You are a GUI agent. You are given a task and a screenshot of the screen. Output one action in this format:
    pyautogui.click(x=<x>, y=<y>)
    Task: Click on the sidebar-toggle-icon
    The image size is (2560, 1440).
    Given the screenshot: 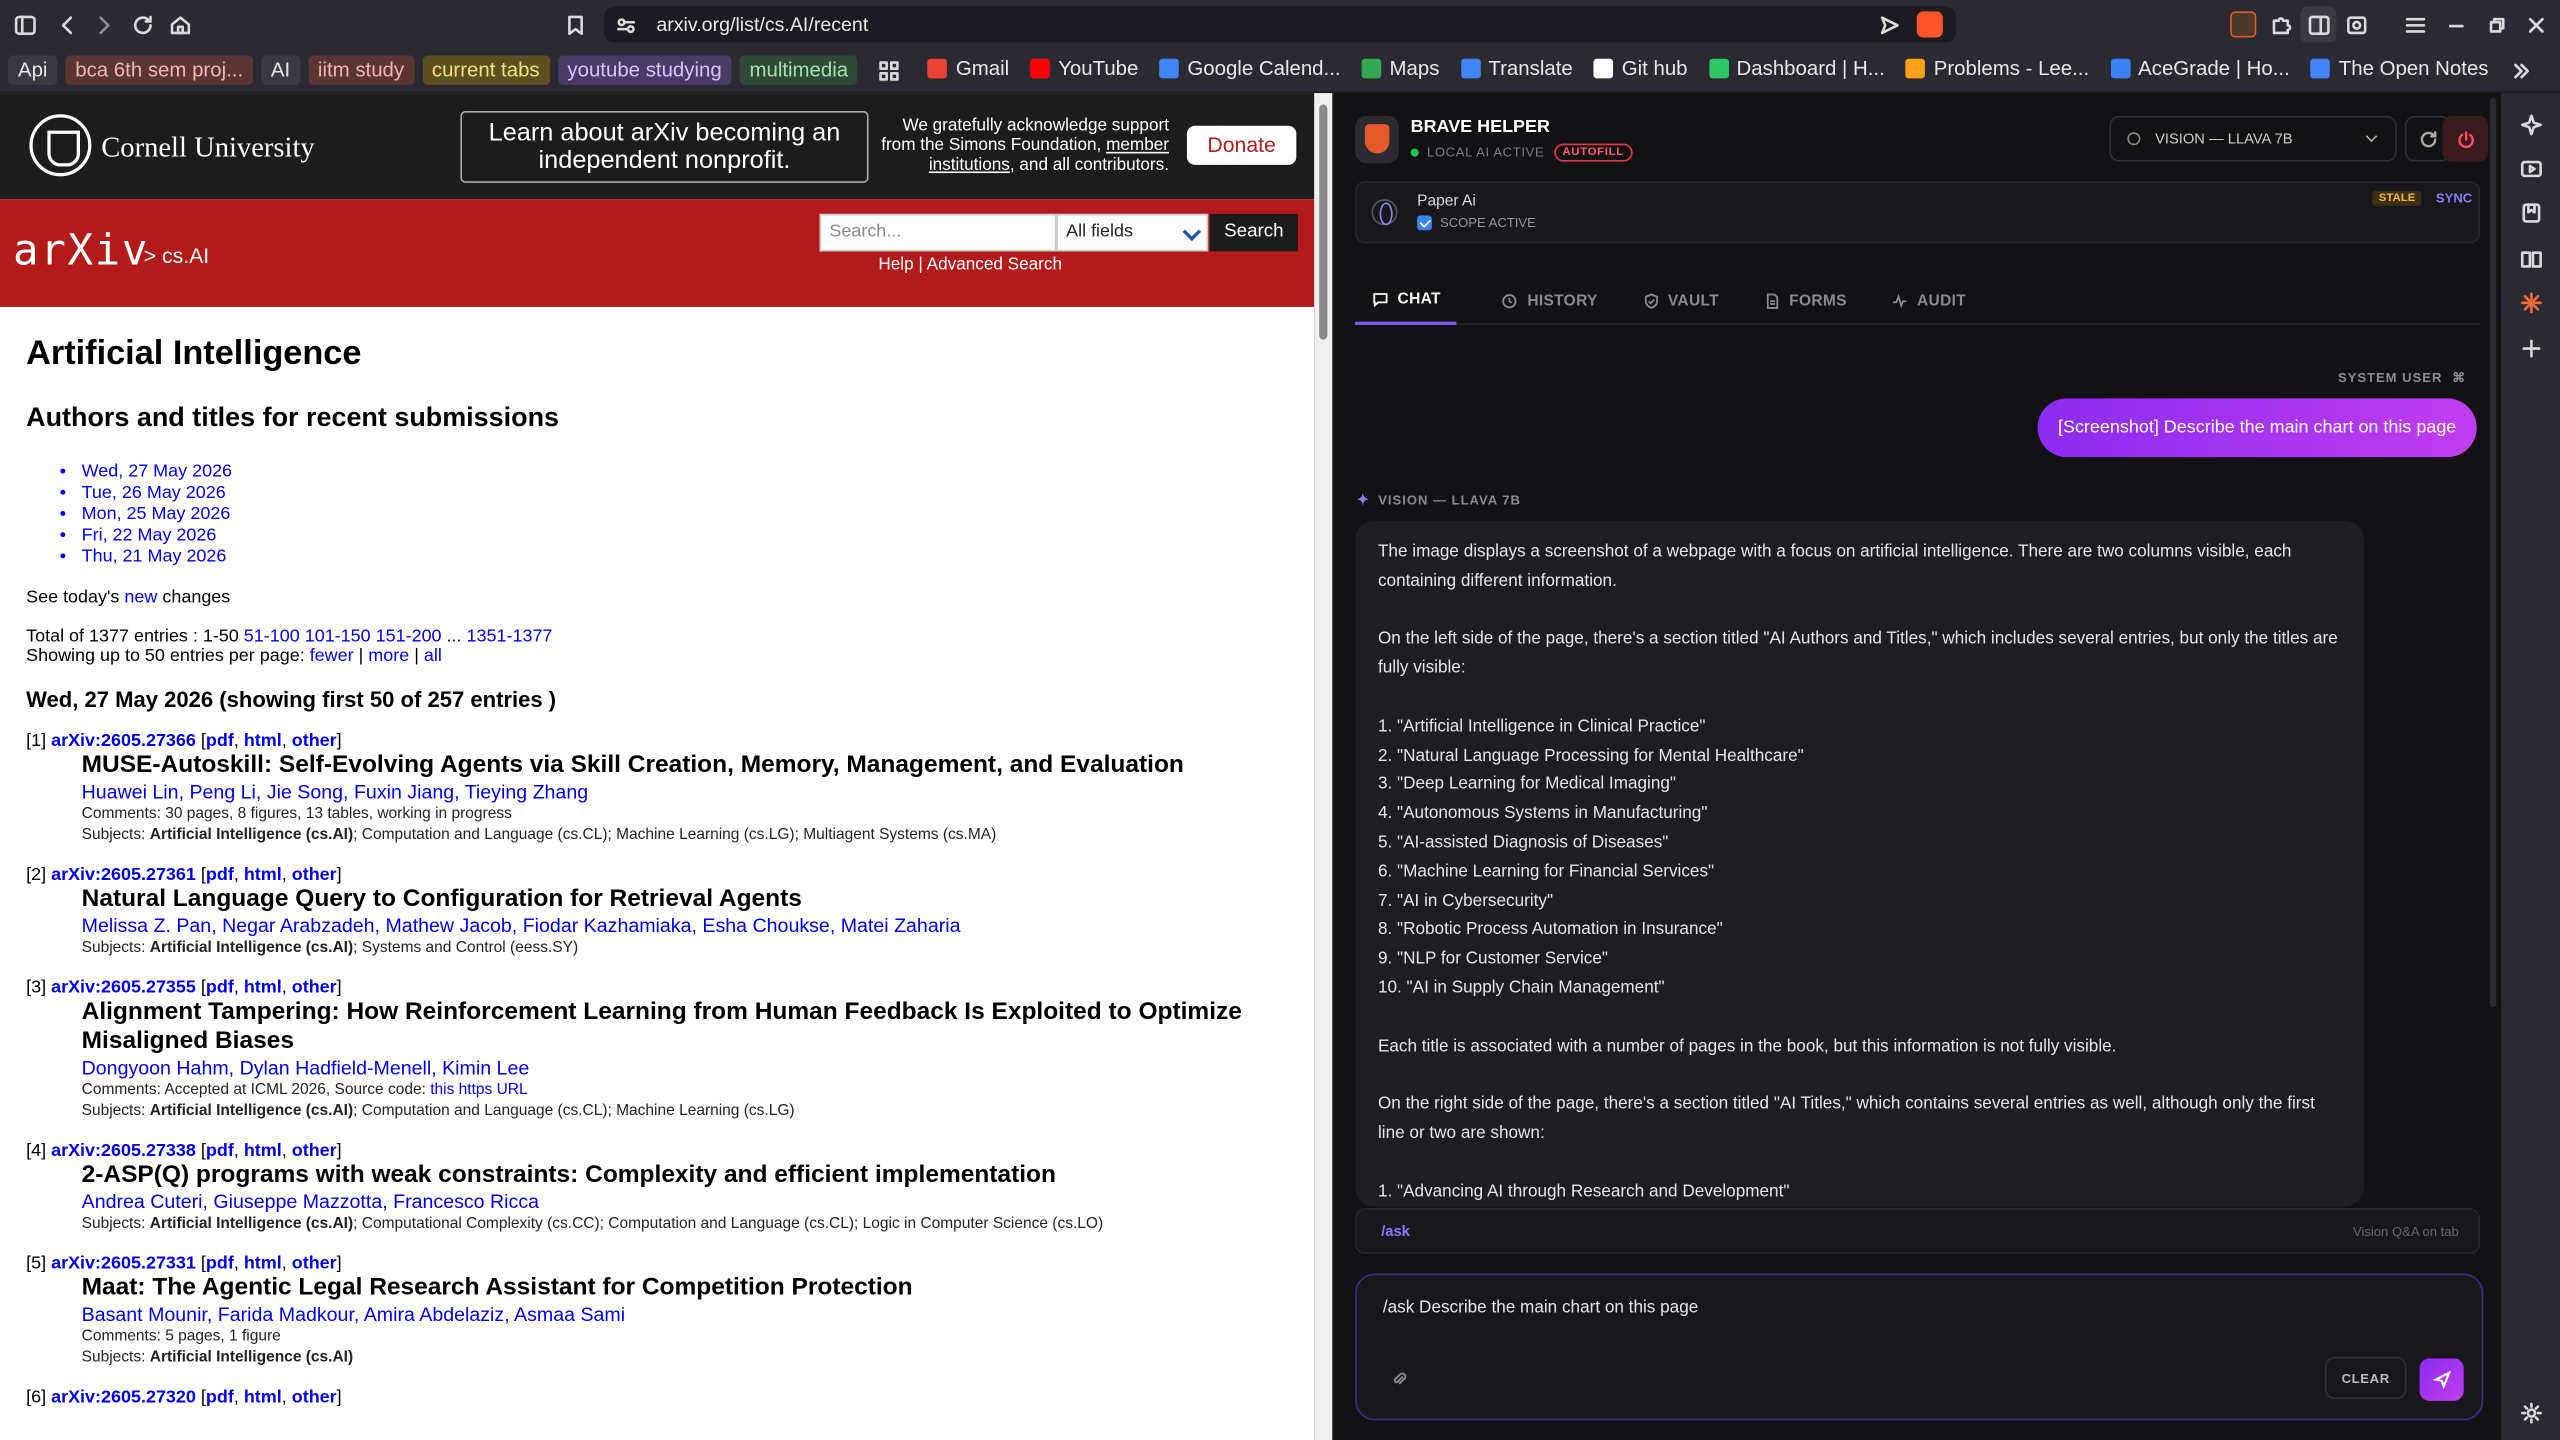 What is the action you would take?
    pyautogui.click(x=25, y=25)
    